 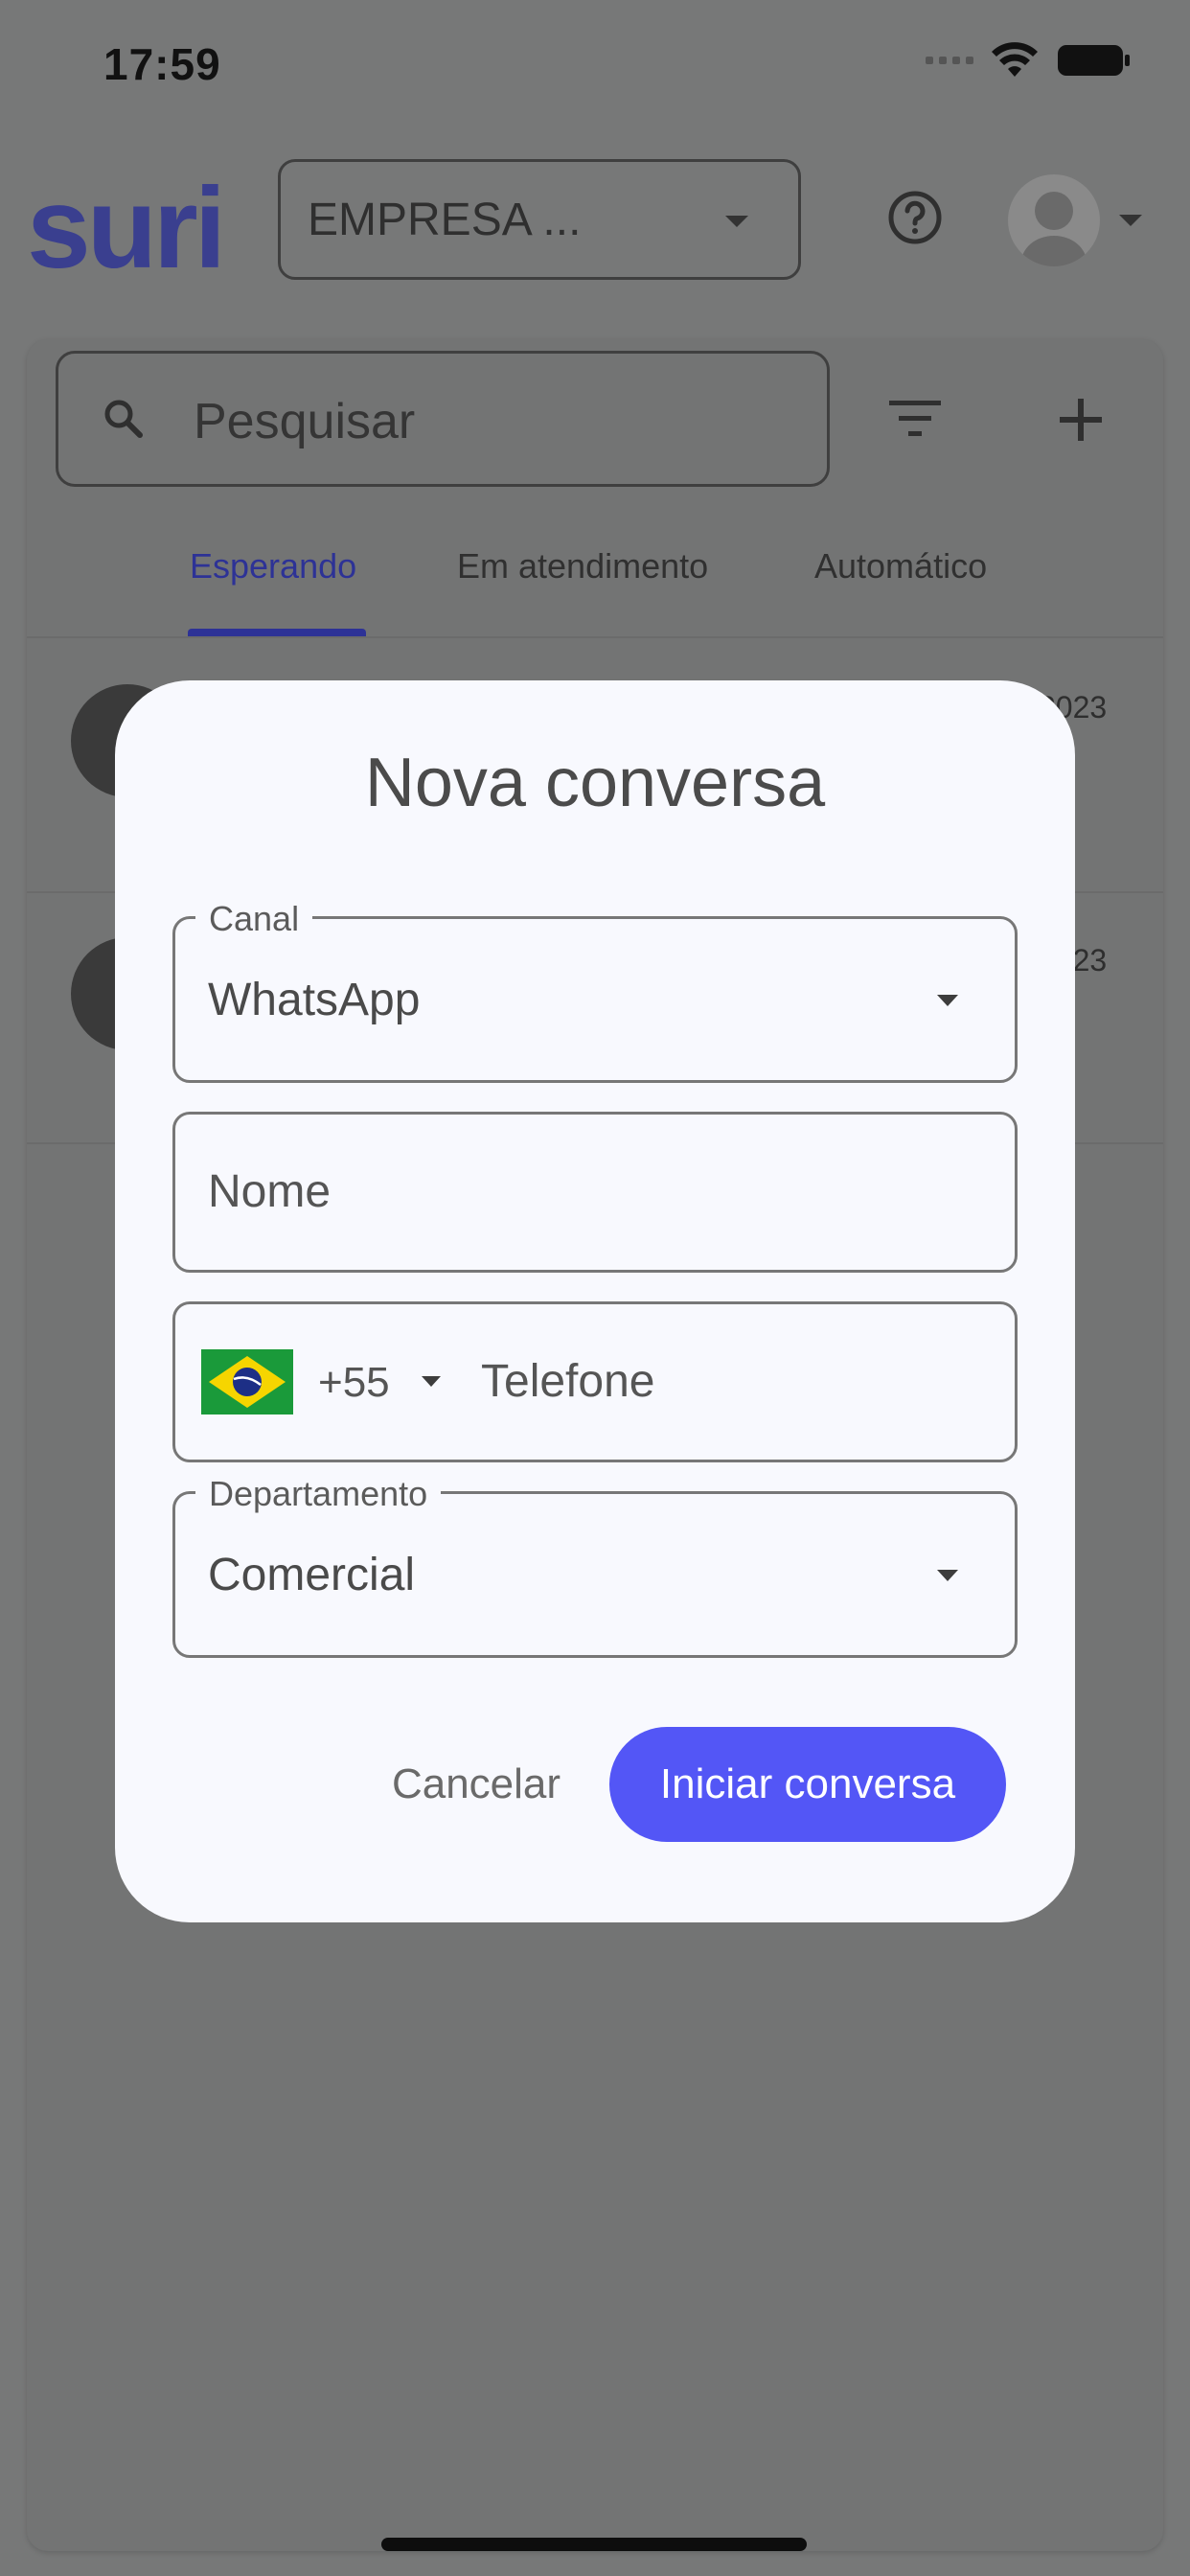 What do you see at coordinates (1081, 420) in the screenshot?
I see `add-icon` at bounding box center [1081, 420].